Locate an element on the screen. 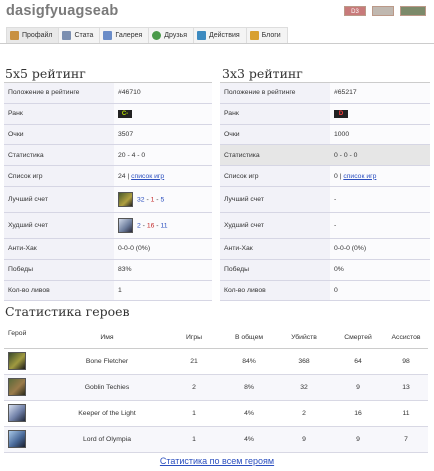 The image size is (434, 471). hero-deaths: 9 is located at coordinates (358, 439).